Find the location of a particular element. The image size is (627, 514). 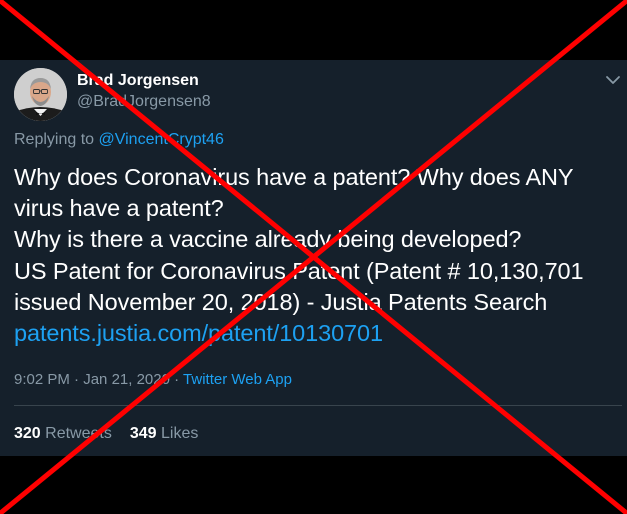

likes-label: Likes is located at coordinates (177, 433).